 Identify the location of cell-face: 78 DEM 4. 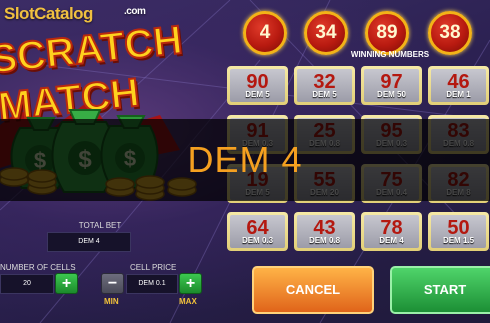
(391, 231).